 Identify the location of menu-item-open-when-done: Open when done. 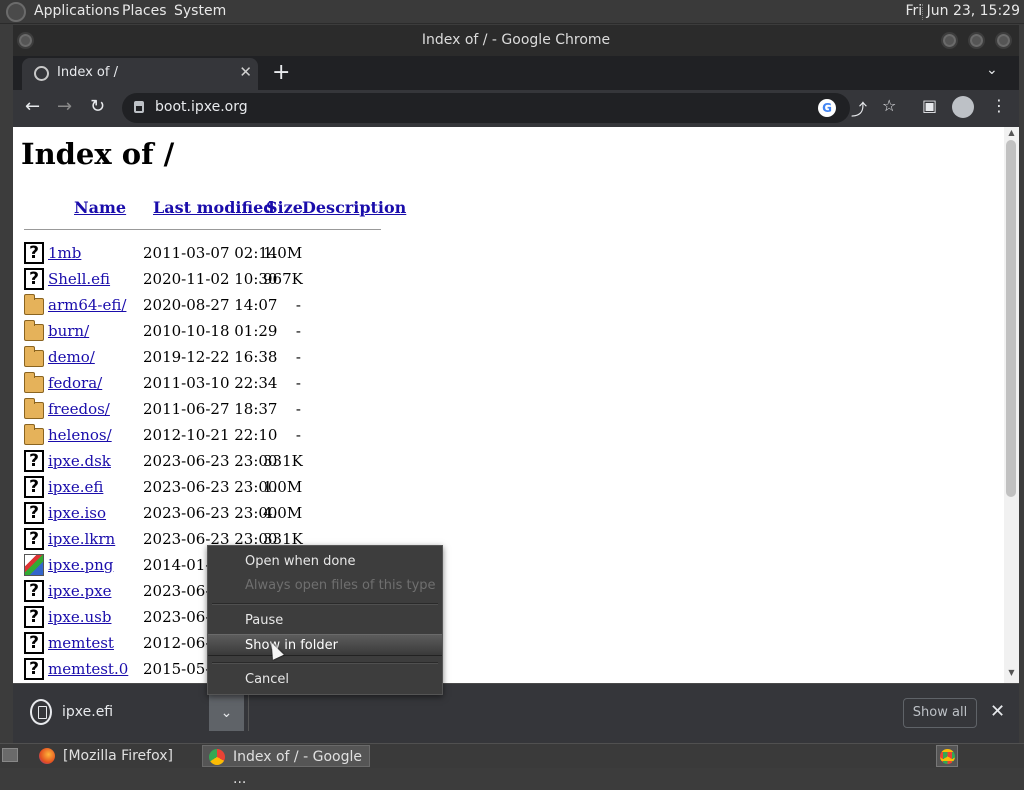
(325, 562).